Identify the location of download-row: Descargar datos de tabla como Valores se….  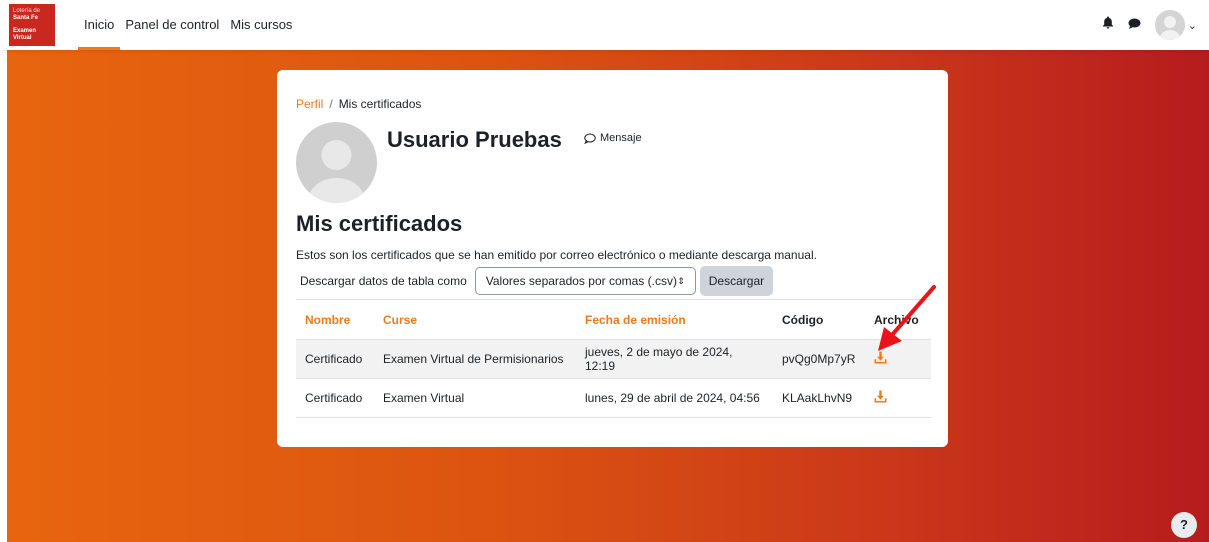
(537, 281).